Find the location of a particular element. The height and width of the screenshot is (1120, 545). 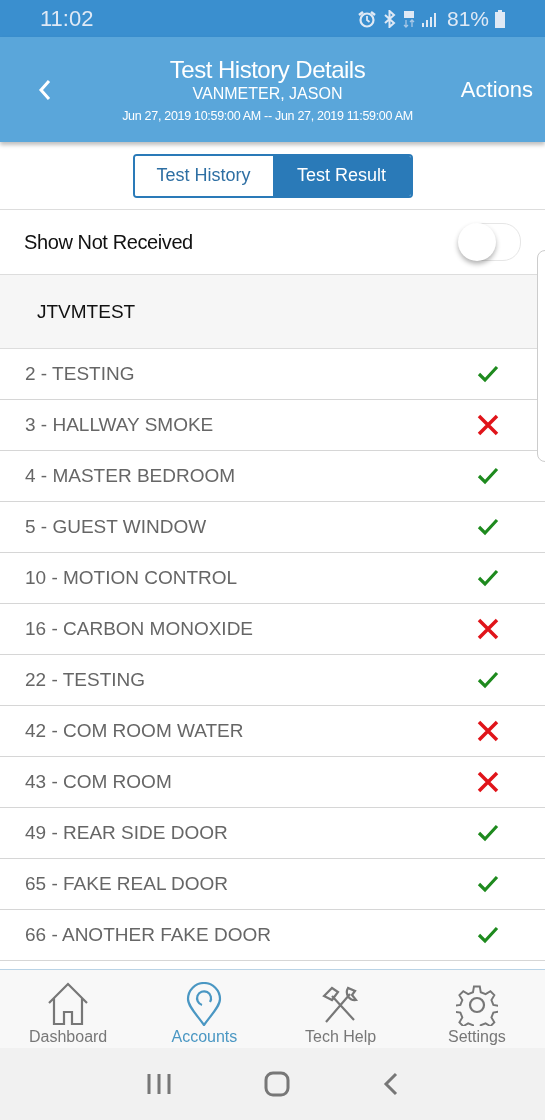

zone-name: 2 - TESTING is located at coordinates (80, 374).